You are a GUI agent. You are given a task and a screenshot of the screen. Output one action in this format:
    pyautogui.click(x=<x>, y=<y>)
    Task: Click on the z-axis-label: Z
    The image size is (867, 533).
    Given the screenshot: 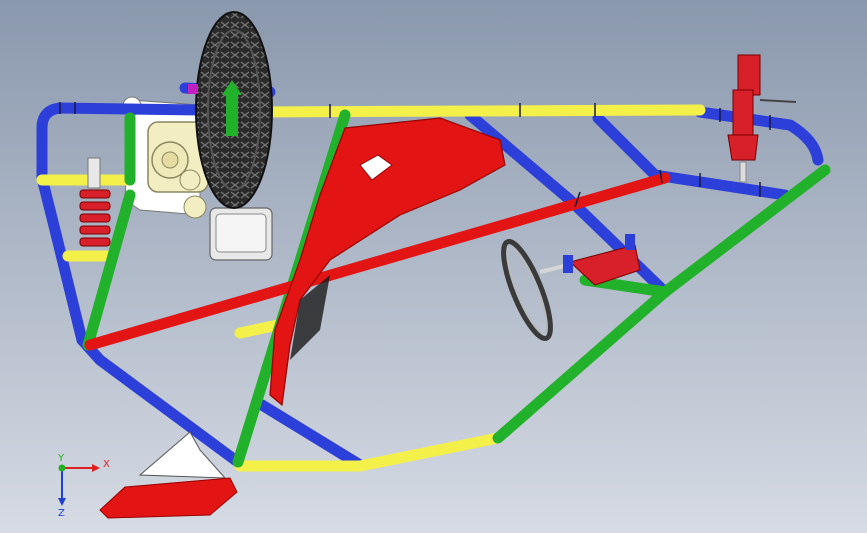 What is the action you would take?
    pyautogui.click(x=61, y=513)
    